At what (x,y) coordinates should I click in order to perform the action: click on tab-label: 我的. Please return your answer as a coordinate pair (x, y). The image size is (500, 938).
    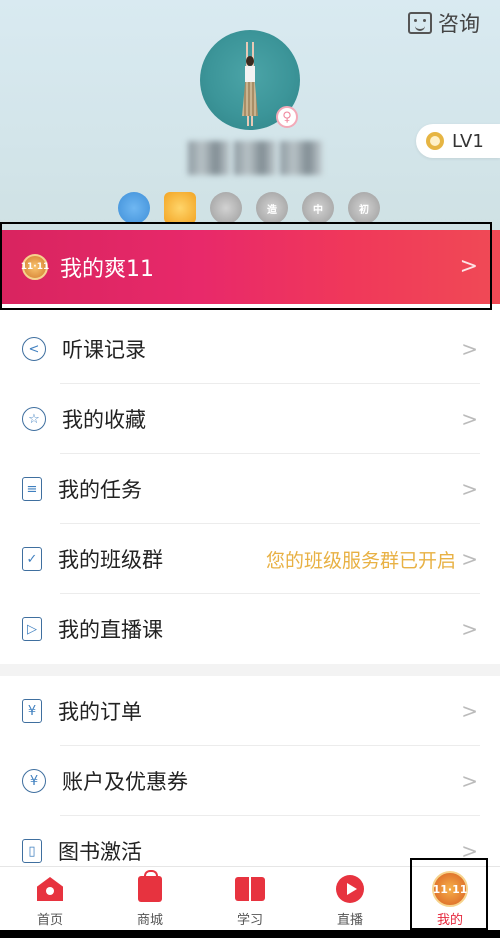
    Looking at the image, I should click on (449, 920).